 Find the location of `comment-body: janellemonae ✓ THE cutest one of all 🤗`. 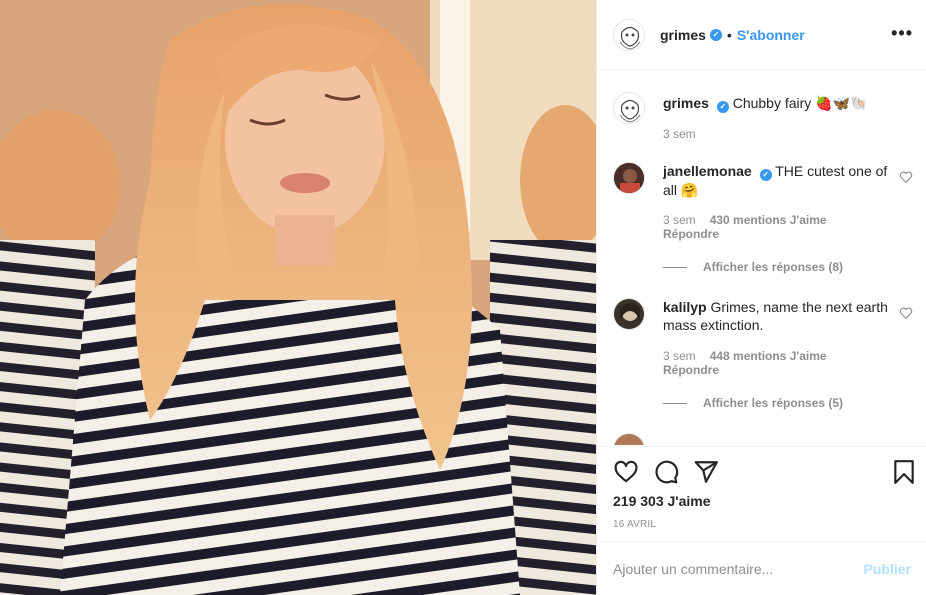

comment-body: janellemonae ✓ THE cutest one of all 🤗 is located at coordinates (775, 180).